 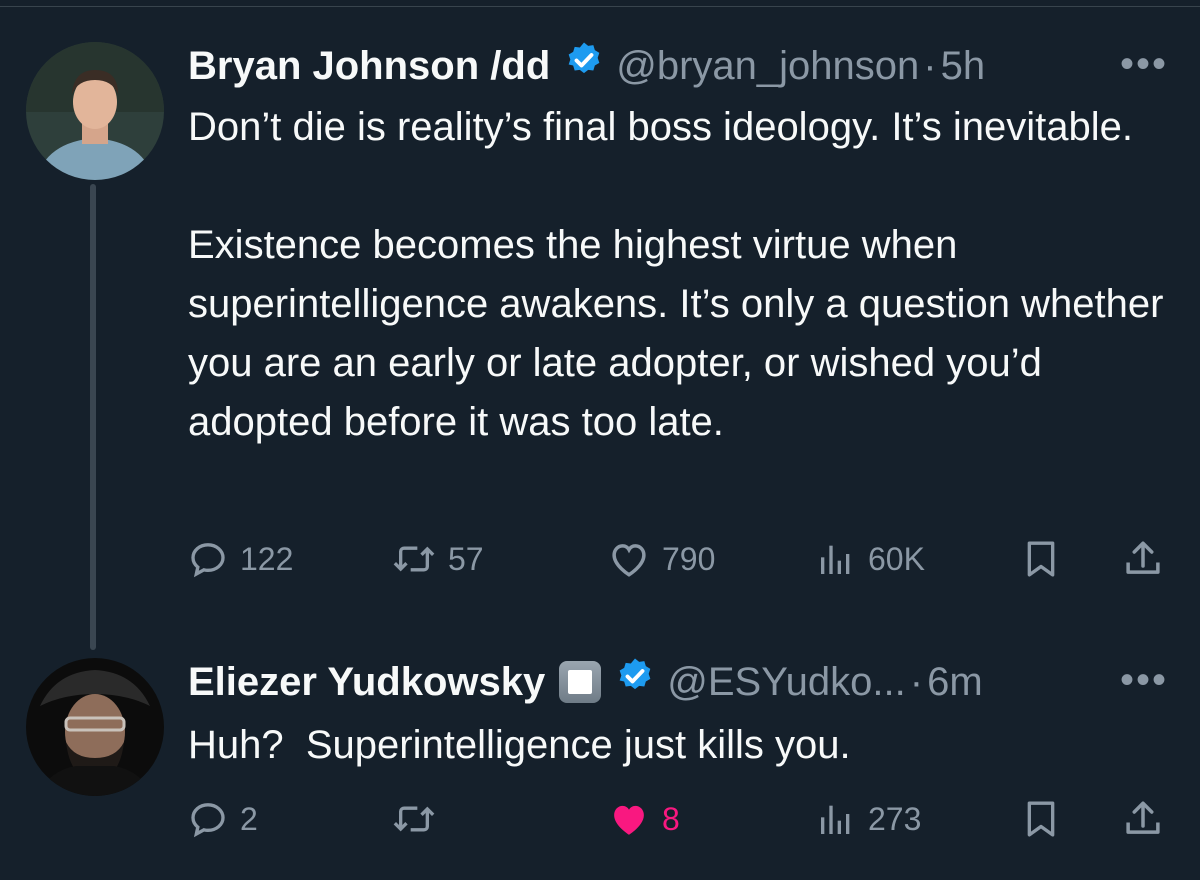 I want to click on like-icon, so click(x=629, y=560).